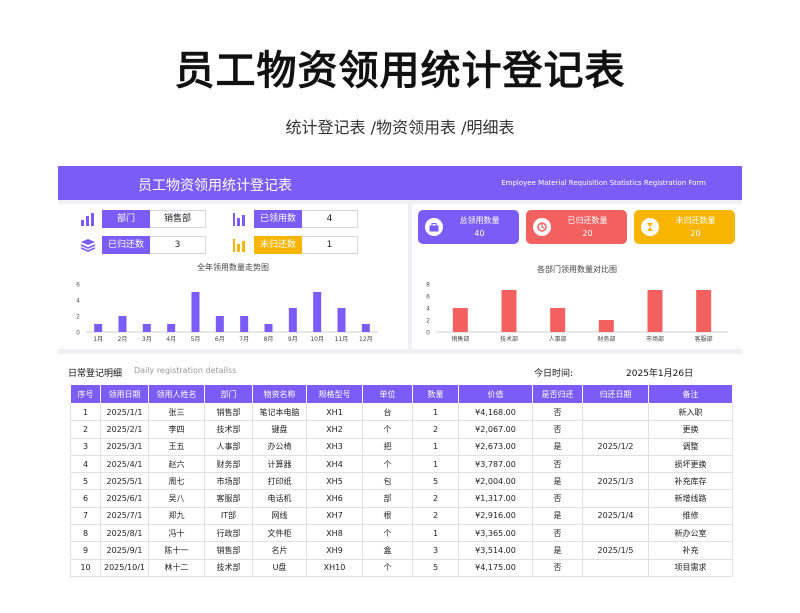 The height and width of the screenshot is (613, 800). Describe the element at coordinates (334, 394) in the screenshot. I see `column-header: 规格型号` at that location.